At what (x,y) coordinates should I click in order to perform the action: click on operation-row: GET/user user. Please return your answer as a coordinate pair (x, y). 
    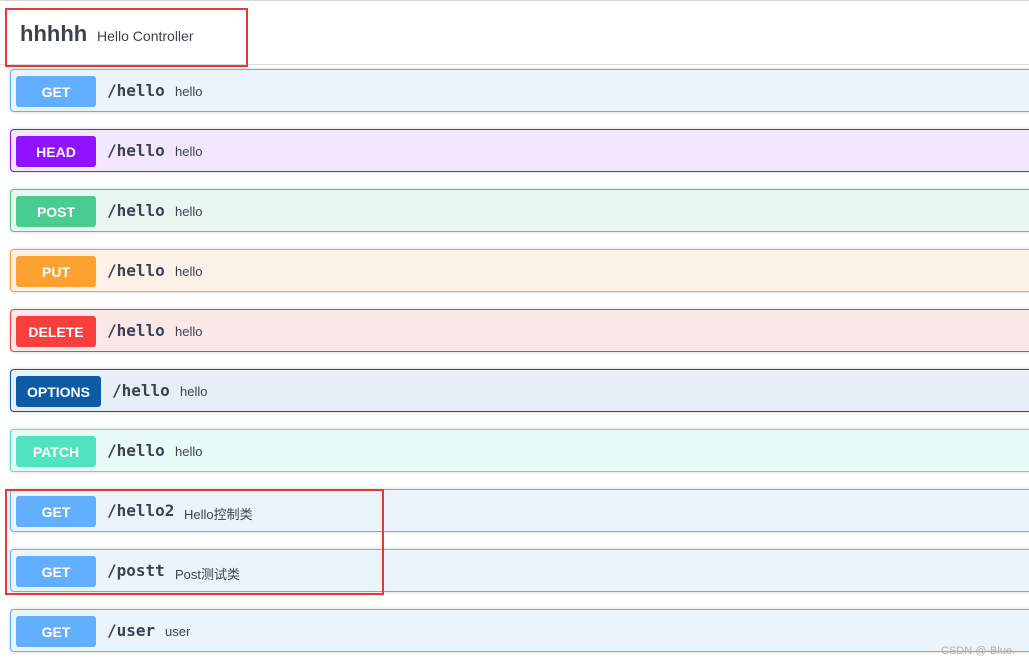
    Looking at the image, I should click on (519, 630).